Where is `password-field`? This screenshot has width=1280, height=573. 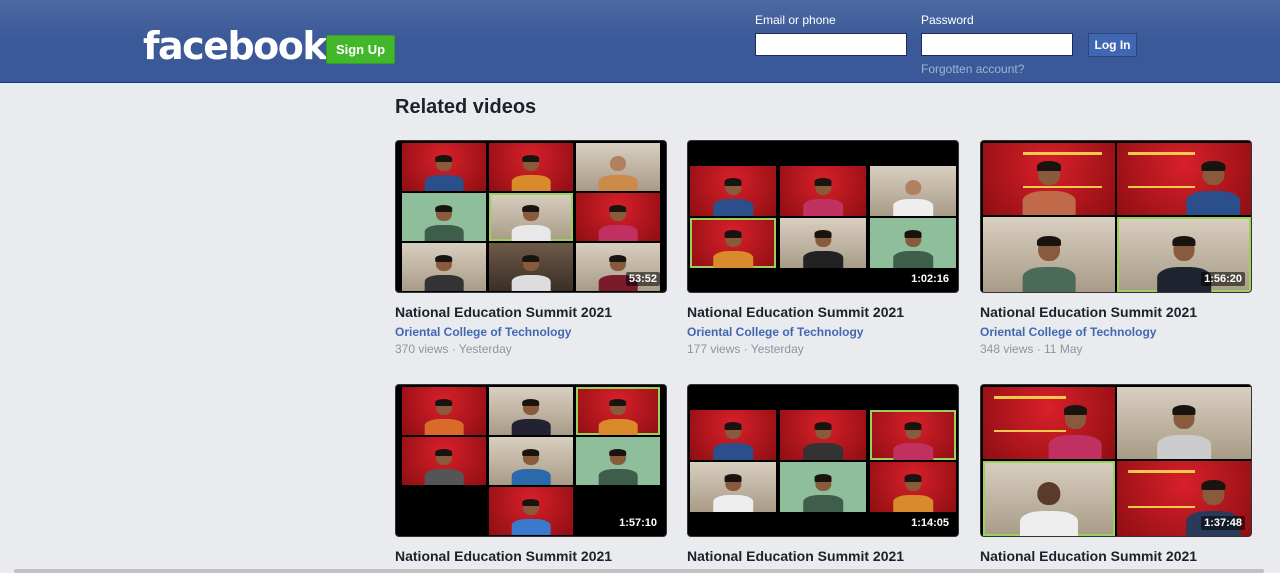 password-field is located at coordinates (997, 44).